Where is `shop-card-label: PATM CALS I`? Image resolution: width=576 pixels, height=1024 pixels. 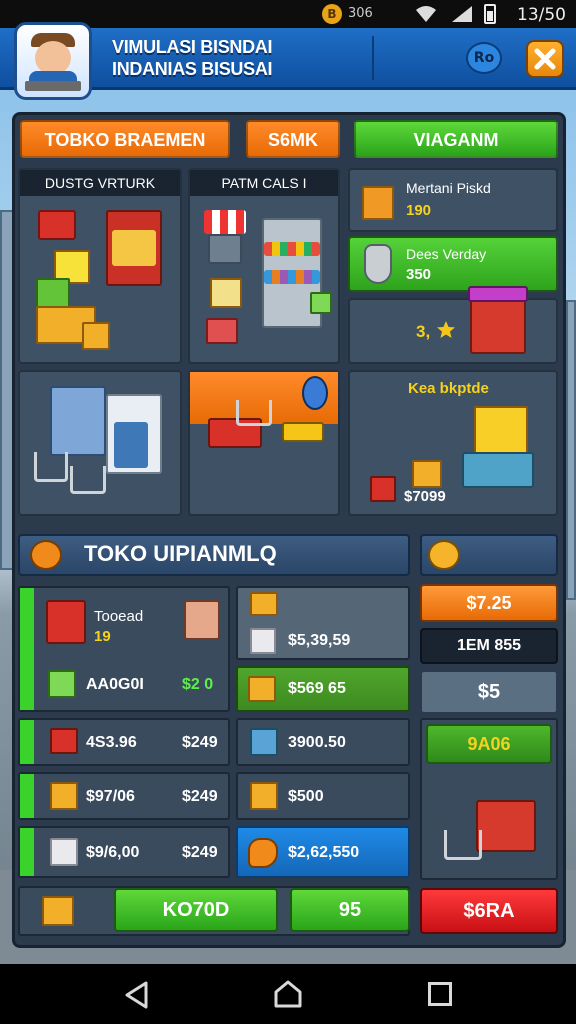
shop-card-label: PATM CALS I is located at coordinates (264, 183).